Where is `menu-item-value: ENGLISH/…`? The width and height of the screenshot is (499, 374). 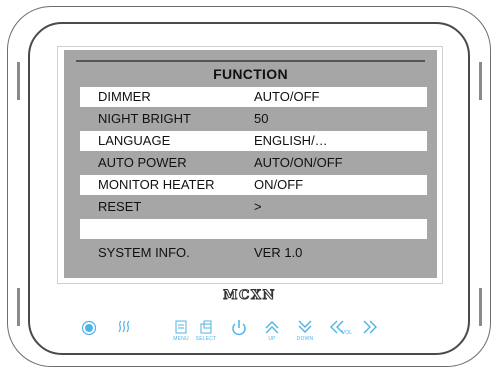 menu-item-value: ENGLISH/… is located at coordinates (291, 140).